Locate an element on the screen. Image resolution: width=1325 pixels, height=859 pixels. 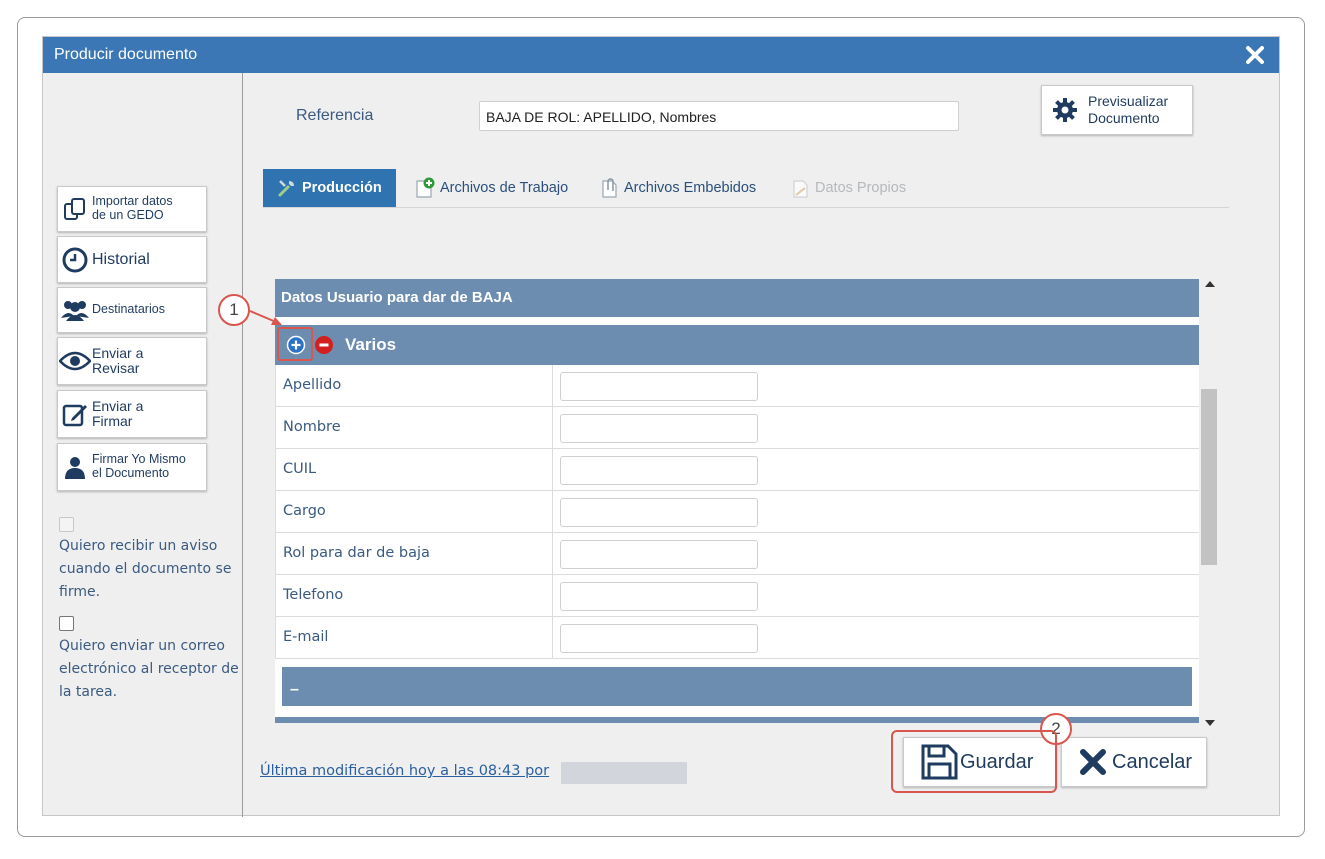
field-label: Telefono is located at coordinates (414, 595).